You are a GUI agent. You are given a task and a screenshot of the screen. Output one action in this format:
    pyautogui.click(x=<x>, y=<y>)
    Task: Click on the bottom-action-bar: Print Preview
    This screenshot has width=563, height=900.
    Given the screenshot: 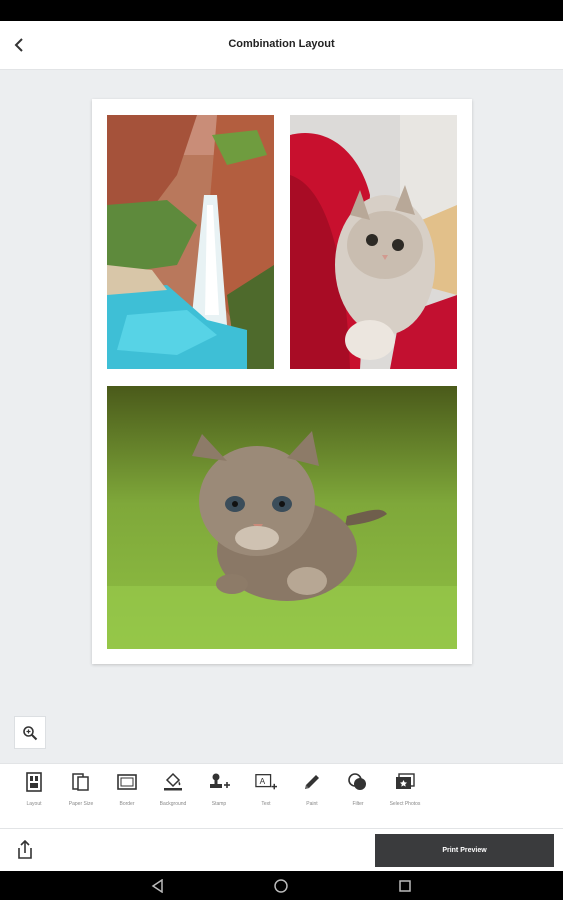 What is the action you would take?
    pyautogui.click(x=281, y=850)
    